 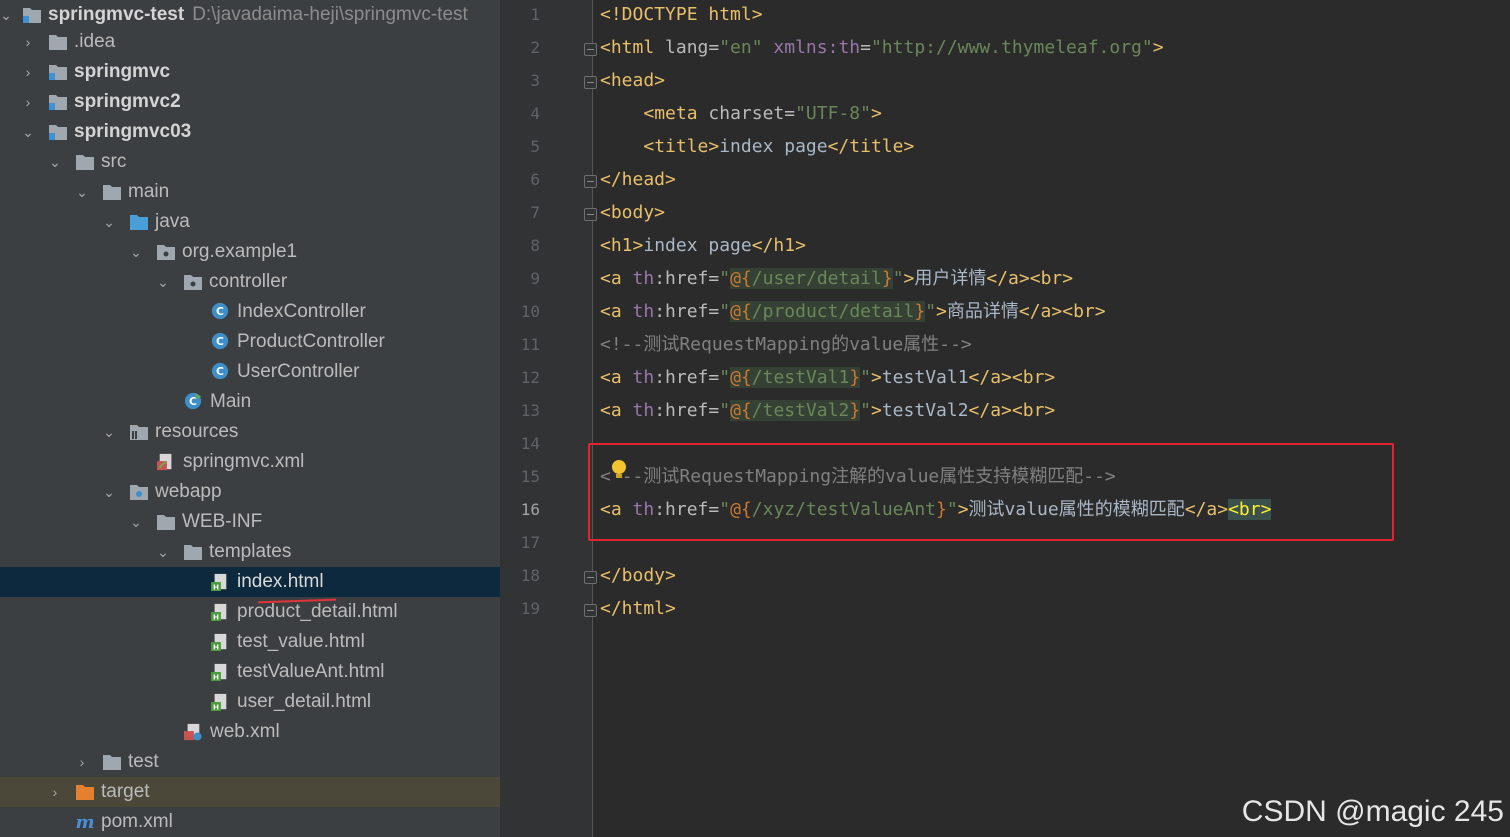 I want to click on tree-item-test-value-html: H test_value.html, so click(x=250, y=642).